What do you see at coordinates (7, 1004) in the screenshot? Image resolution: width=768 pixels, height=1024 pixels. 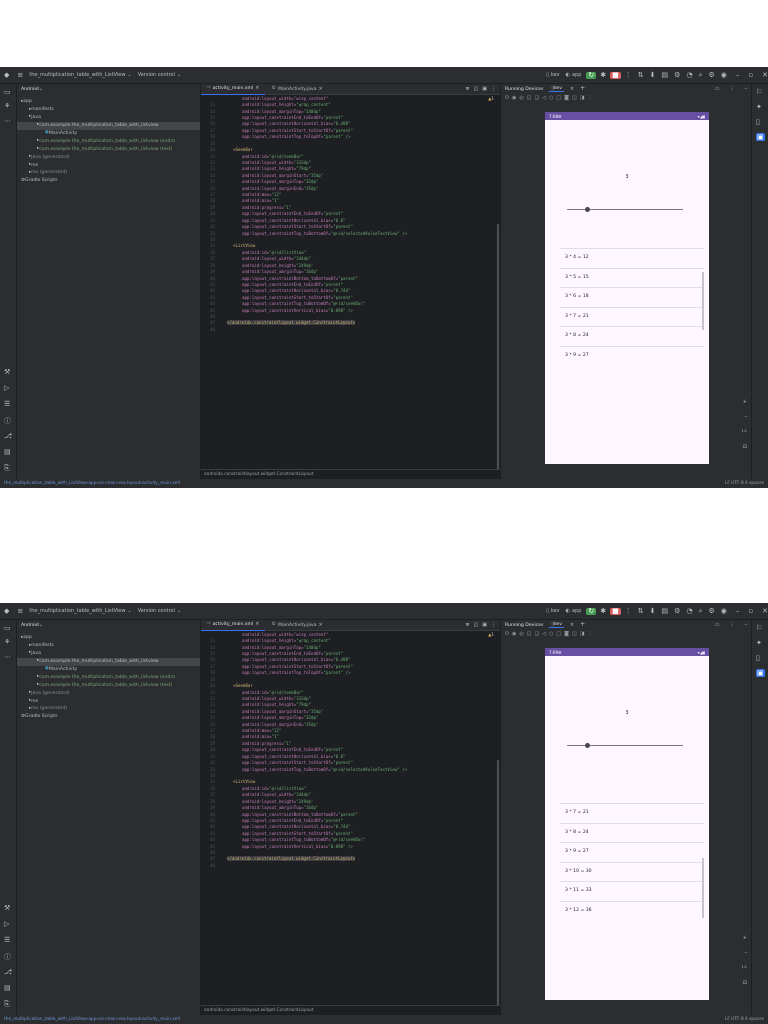 I see `version-control-icon: ⎘` at bounding box center [7, 1004].